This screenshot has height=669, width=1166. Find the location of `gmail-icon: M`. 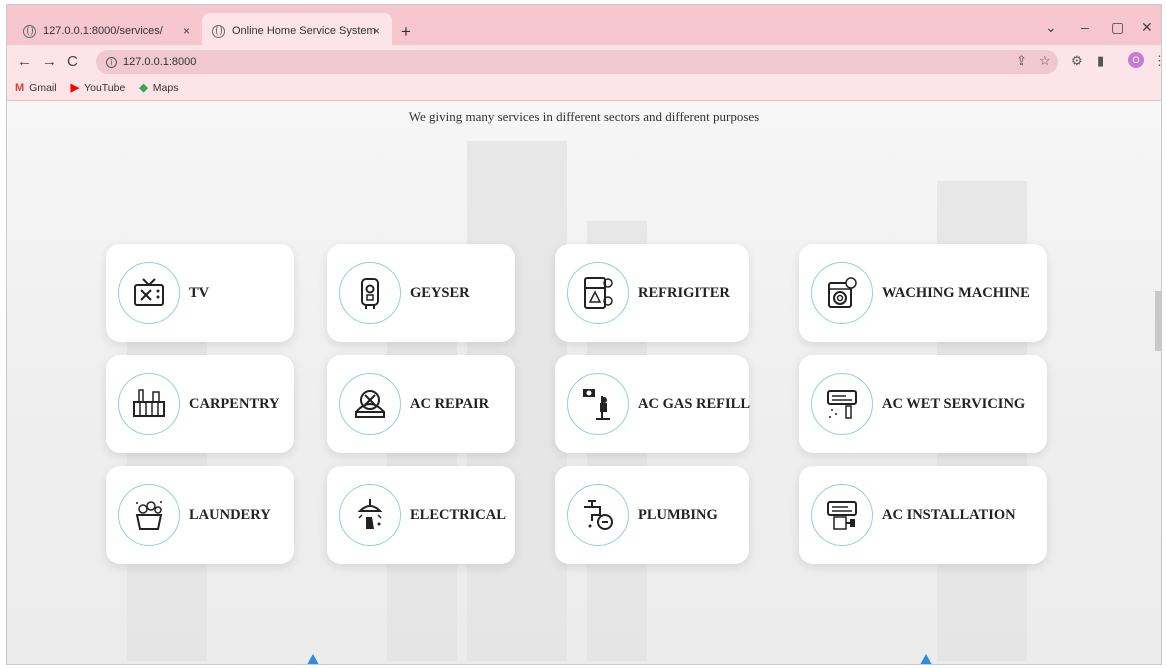

gmail-icon: M is located at coordinates (20, 87).